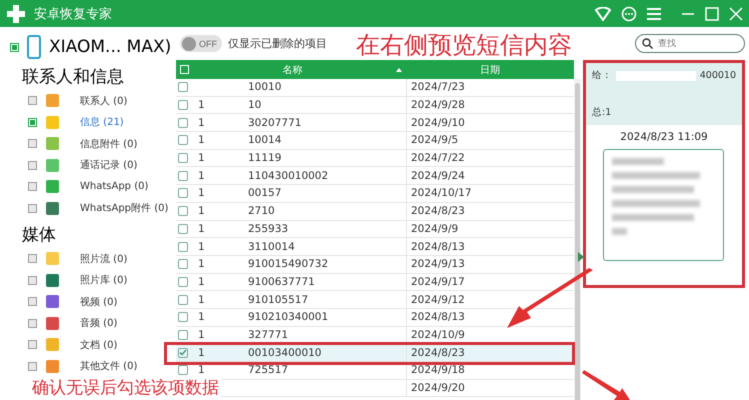  What do you see at coordinates (277, 43) in the screenshot?
I see `toggle-label: 仅显示已删除的项目` at bounding box center [277, 43].